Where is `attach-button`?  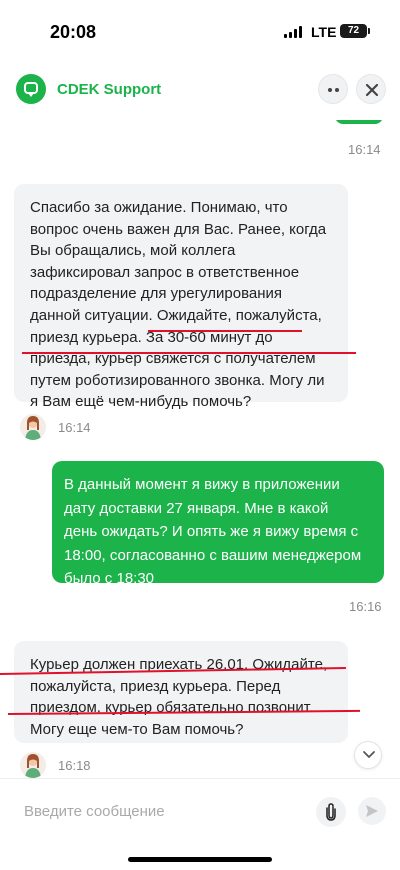
attach-button is located at coordinates (331, 812).